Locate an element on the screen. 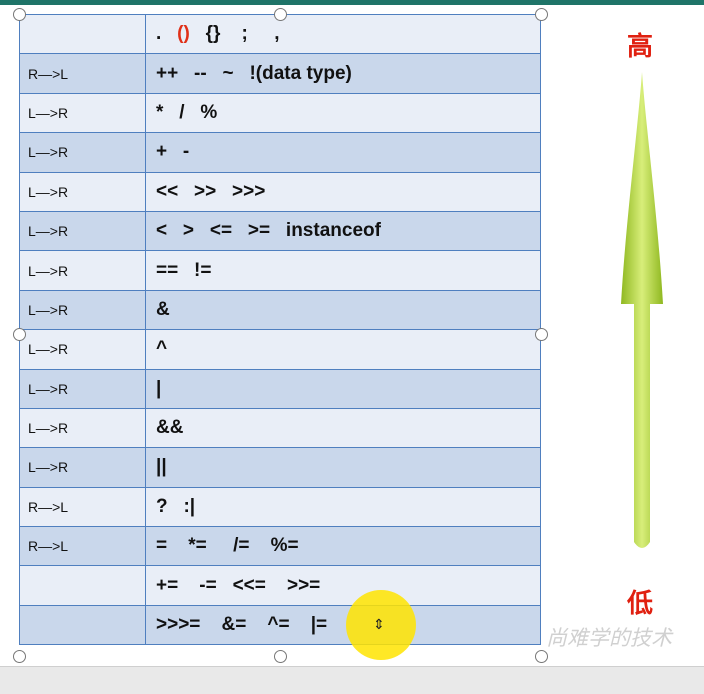 This screenshot has width=704, height=694. operator-text: << >> >>> is located at coordinates (211, 191).